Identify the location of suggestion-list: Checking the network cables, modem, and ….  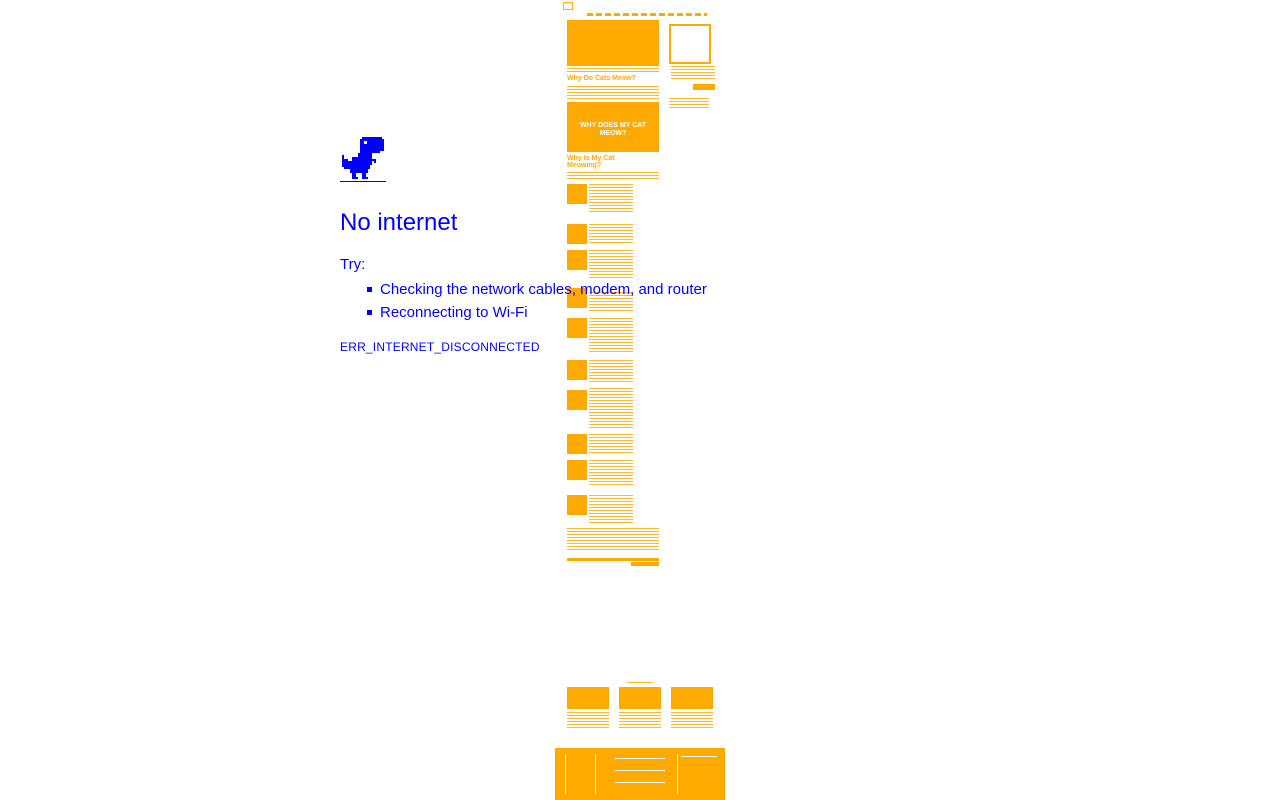
(523, 301).